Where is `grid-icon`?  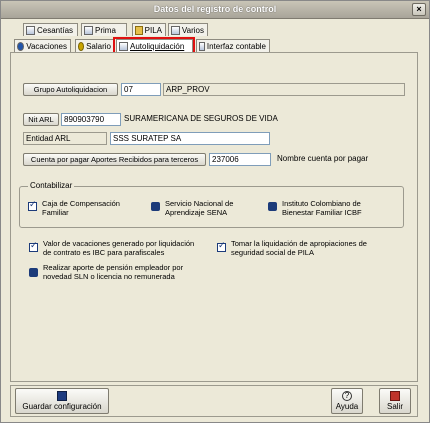
grid-icon is located at coordinates (202, 46).